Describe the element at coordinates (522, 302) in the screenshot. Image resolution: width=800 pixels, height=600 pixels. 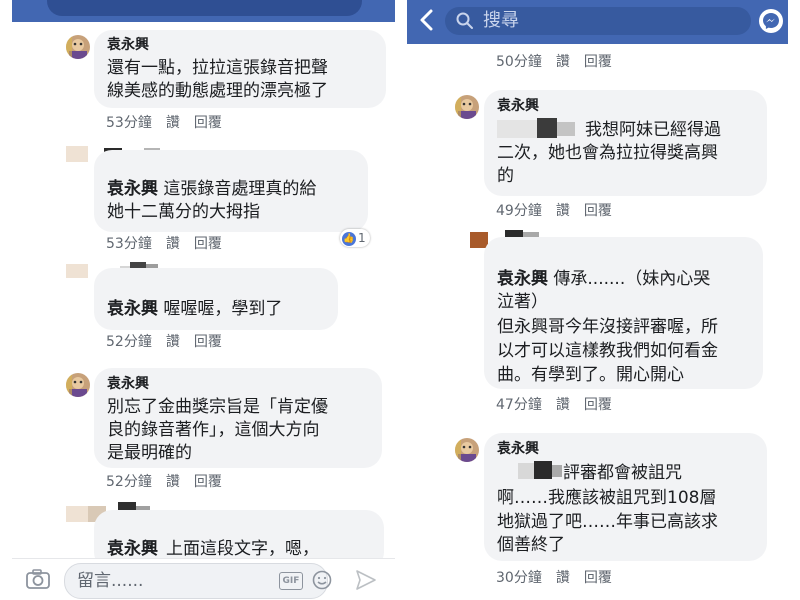
I see `comment-text-line: 泣著）` at that location.